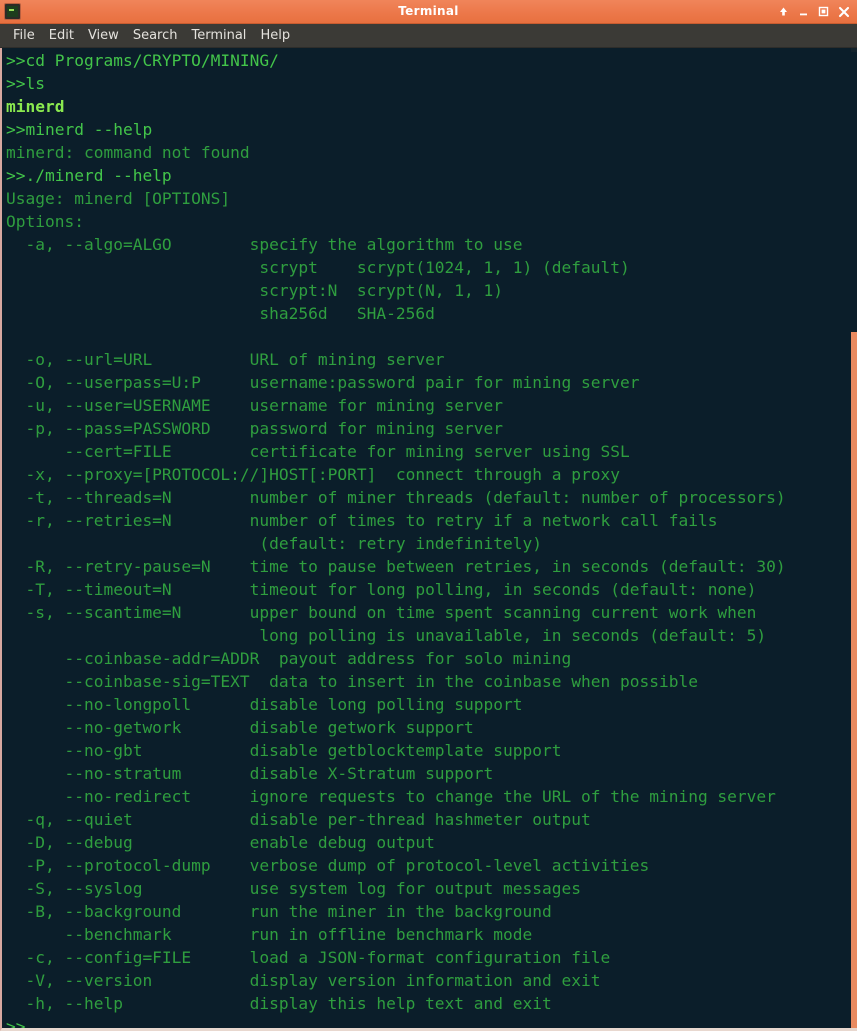 This screenshot has width=857, height=1031. Describe the element at coordinates (250, 773) in the screenshot. I see `terminal-line: --no-stratum disable X-Stratum support` at that location.